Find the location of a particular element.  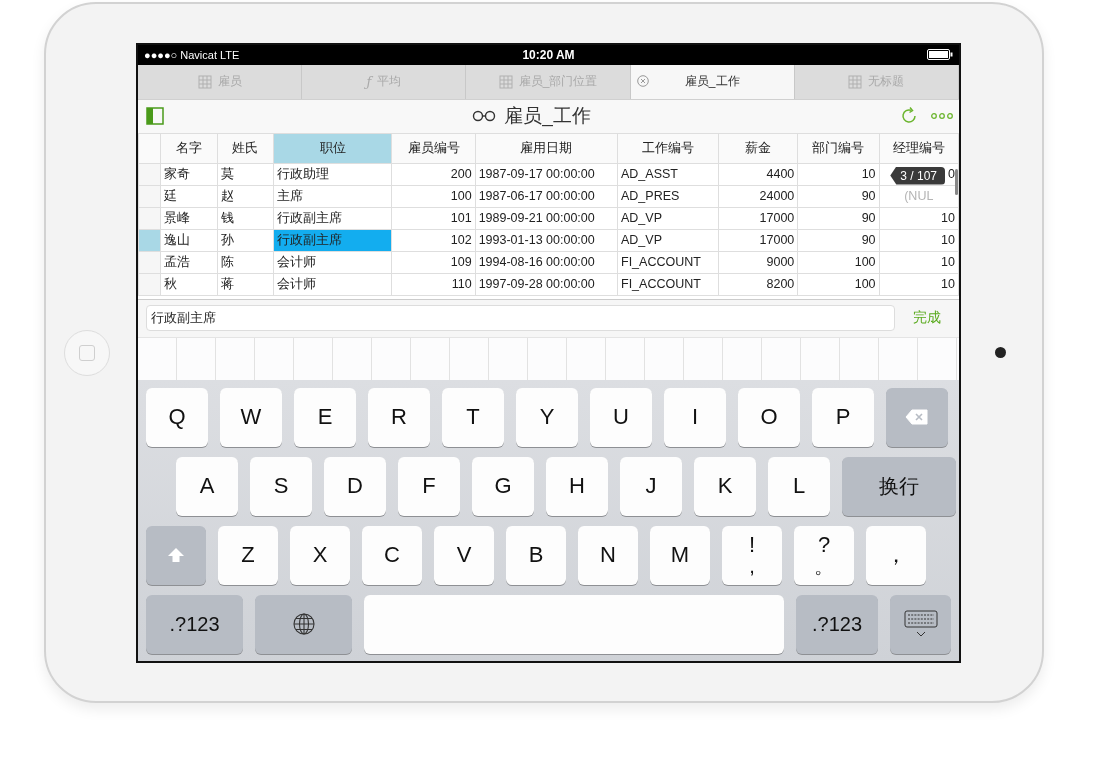

key: V is located at coordinates (464, 555).